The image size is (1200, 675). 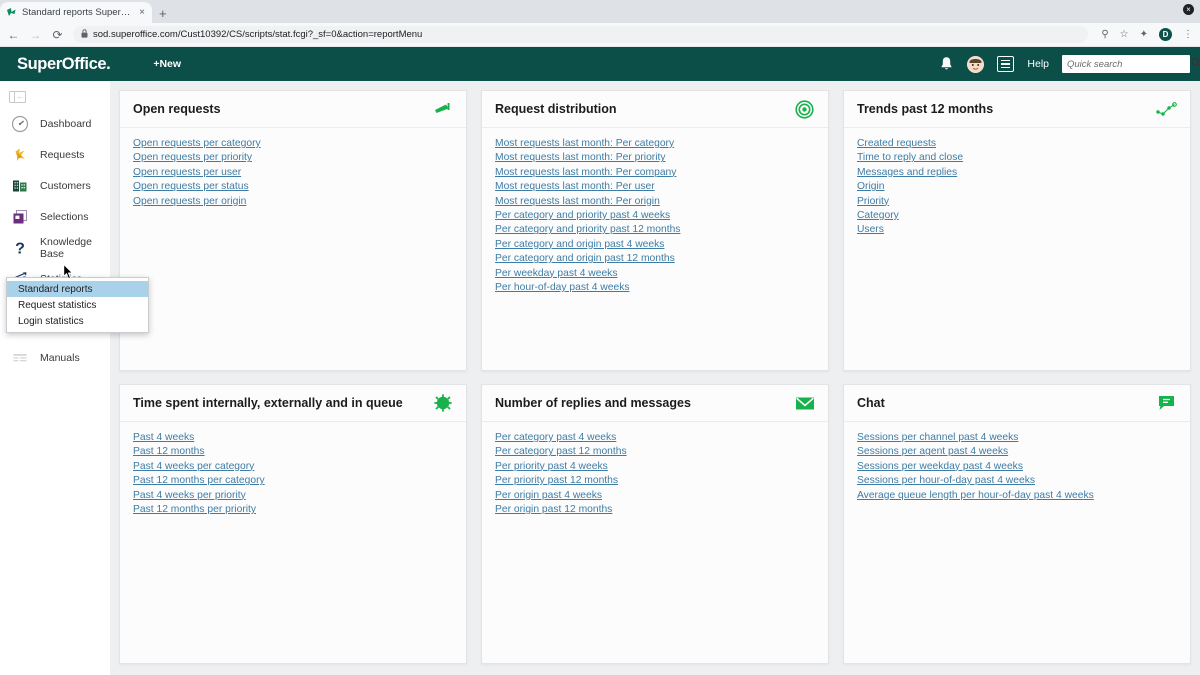 I want to click on report-link: Per origin past 4 weeks, so click(x=548, y=496).